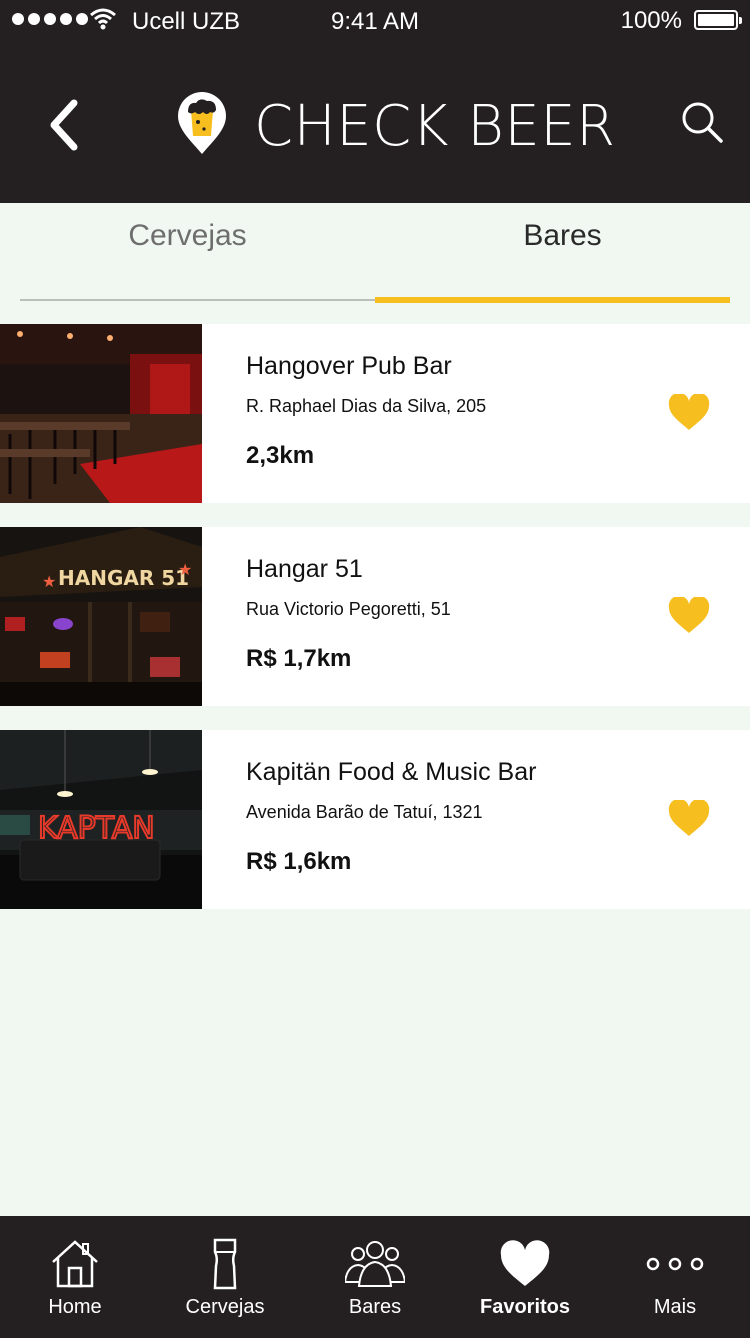 The width and height of the screenshot is (750, 1338). I want to click on bar-distance: 2,3km, so click(280, 455).